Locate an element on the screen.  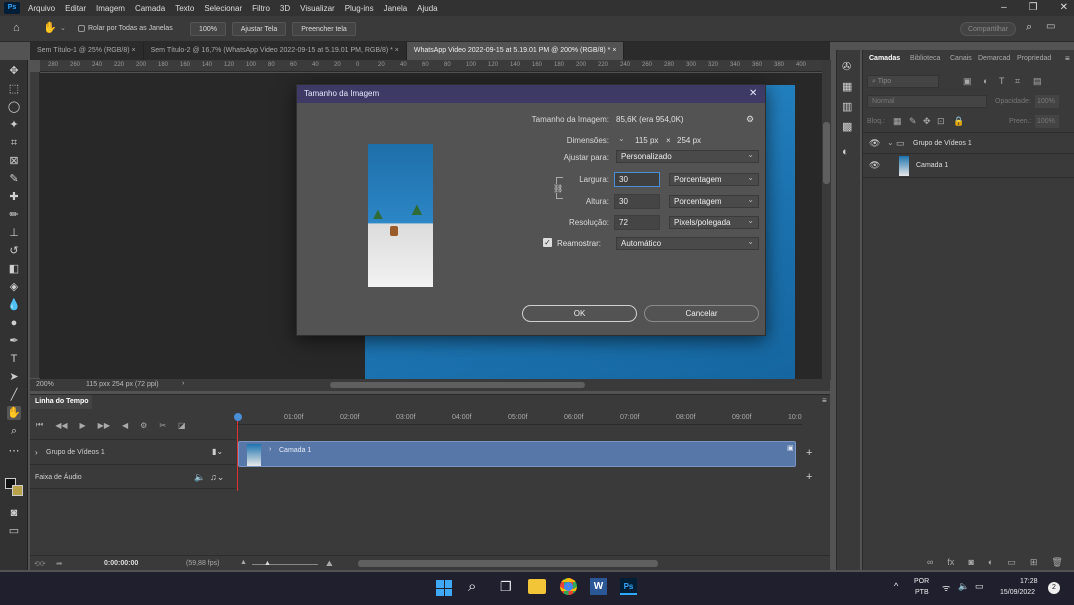
fit-screen-button: Ajustar Tela is located at coordinates (259, 29).